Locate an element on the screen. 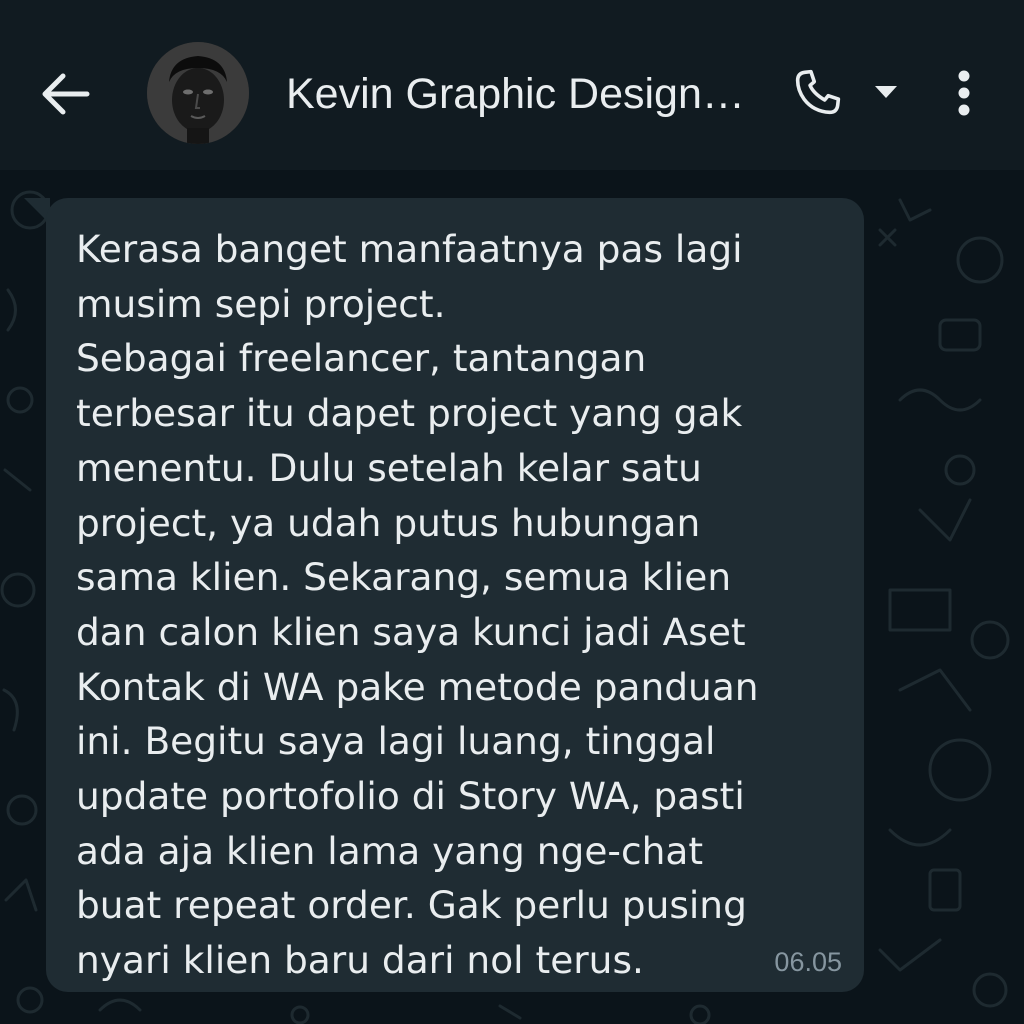 The width and height of the screenshot is (1024, 1024). caret-down-icon is located at coordinates (886, 92).